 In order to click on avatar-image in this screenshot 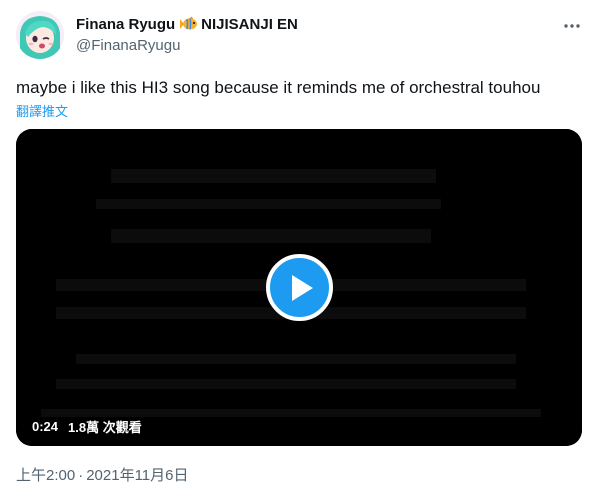, I will do `click(40, 35)`.